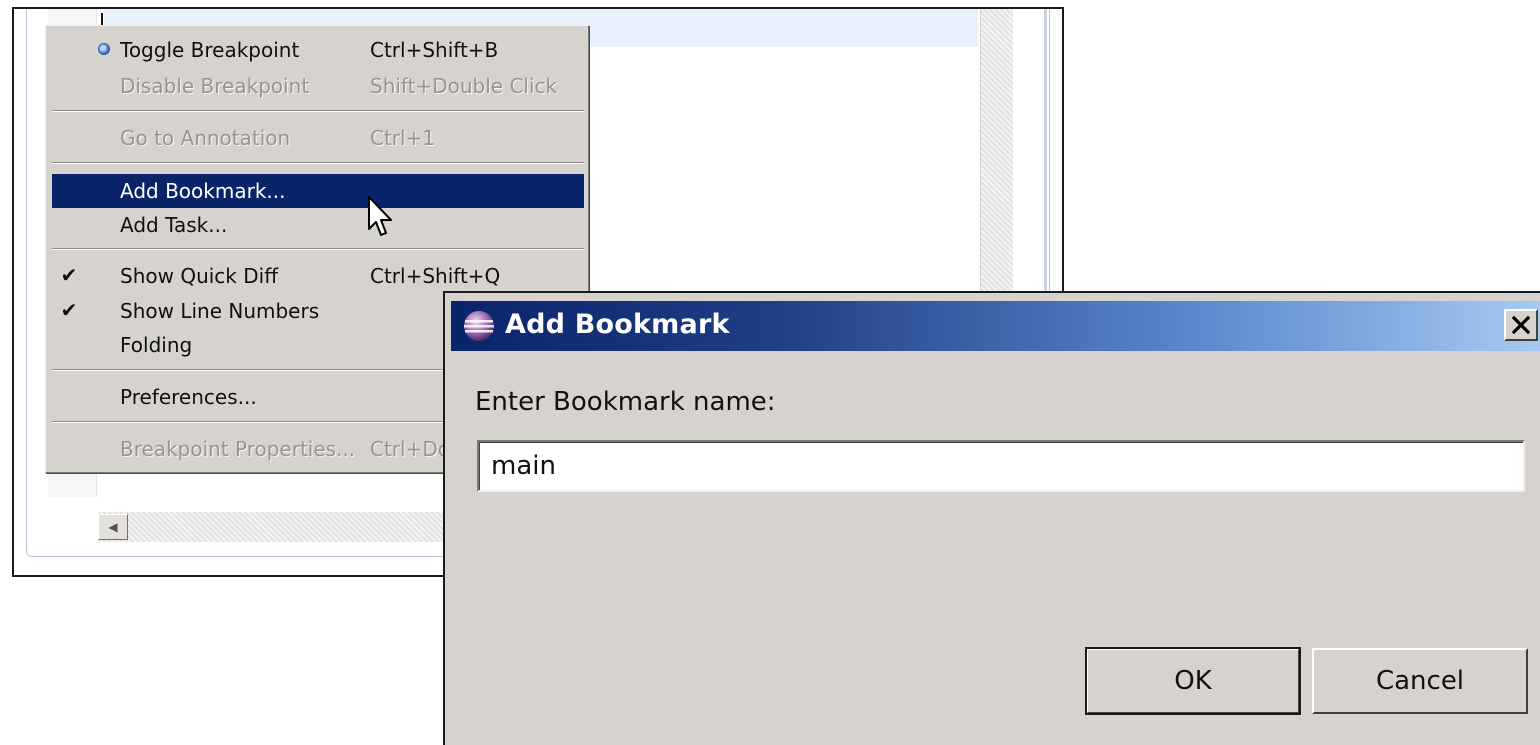 Image resolution: width=1540 pixels, height=745 pixels. I want to click on menu-item-shortcut: Shift+Double Click, so click(464, 86).